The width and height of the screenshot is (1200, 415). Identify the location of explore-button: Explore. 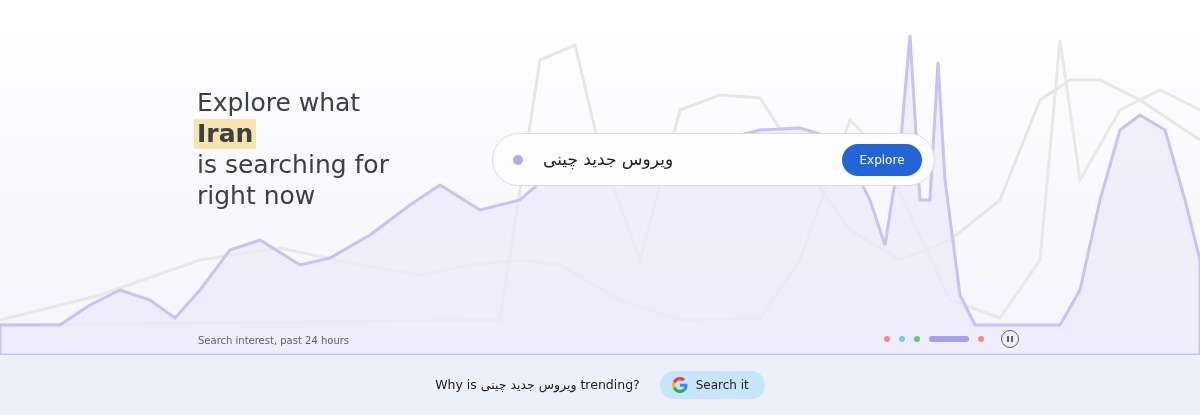
(882, 159).